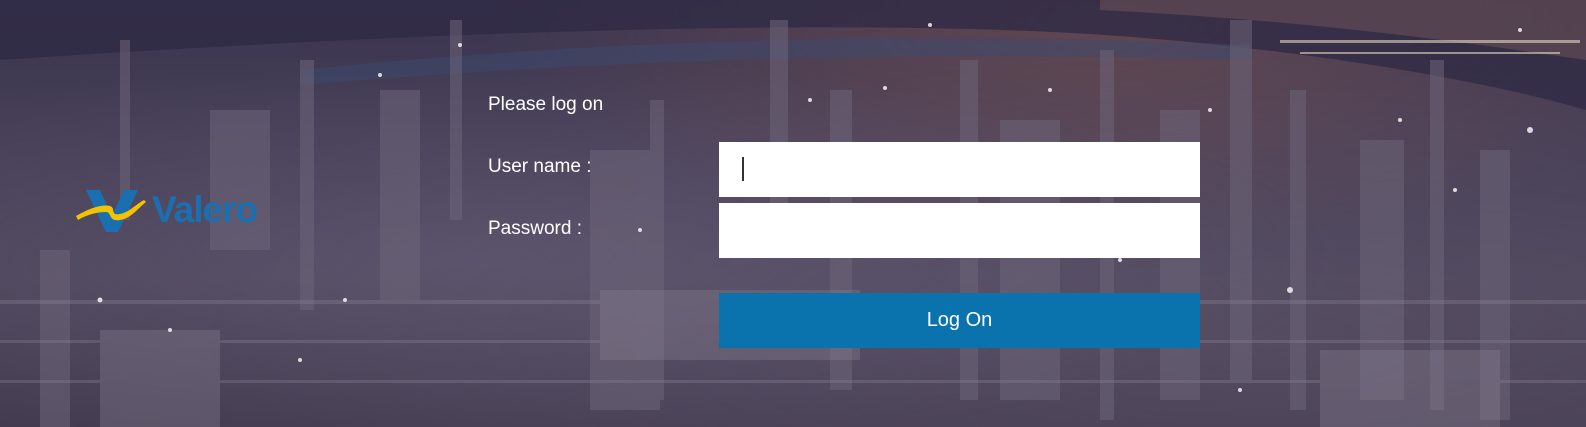 This screenshot has height=427, width=1586. I want to click on valero-logo: Valero, so click(185, 212).